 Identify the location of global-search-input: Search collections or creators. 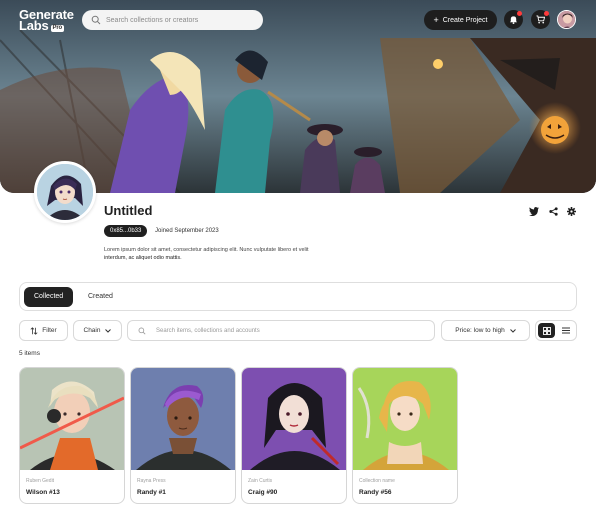
(172, 20).